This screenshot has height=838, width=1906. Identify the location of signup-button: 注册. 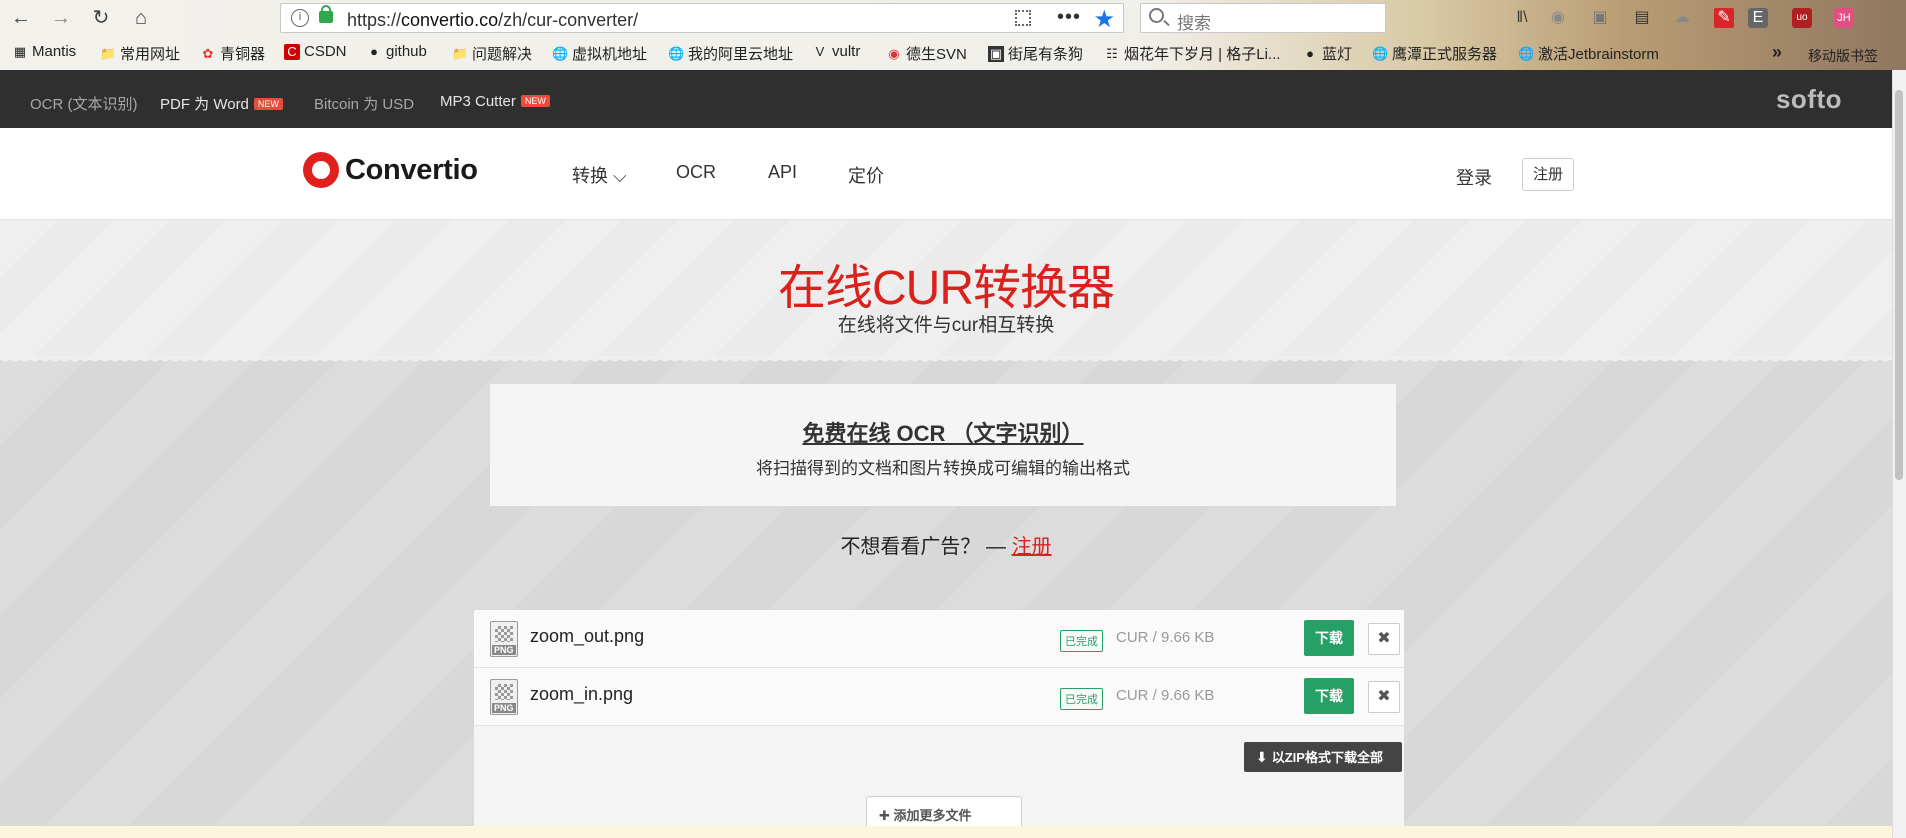
(1548, 174).